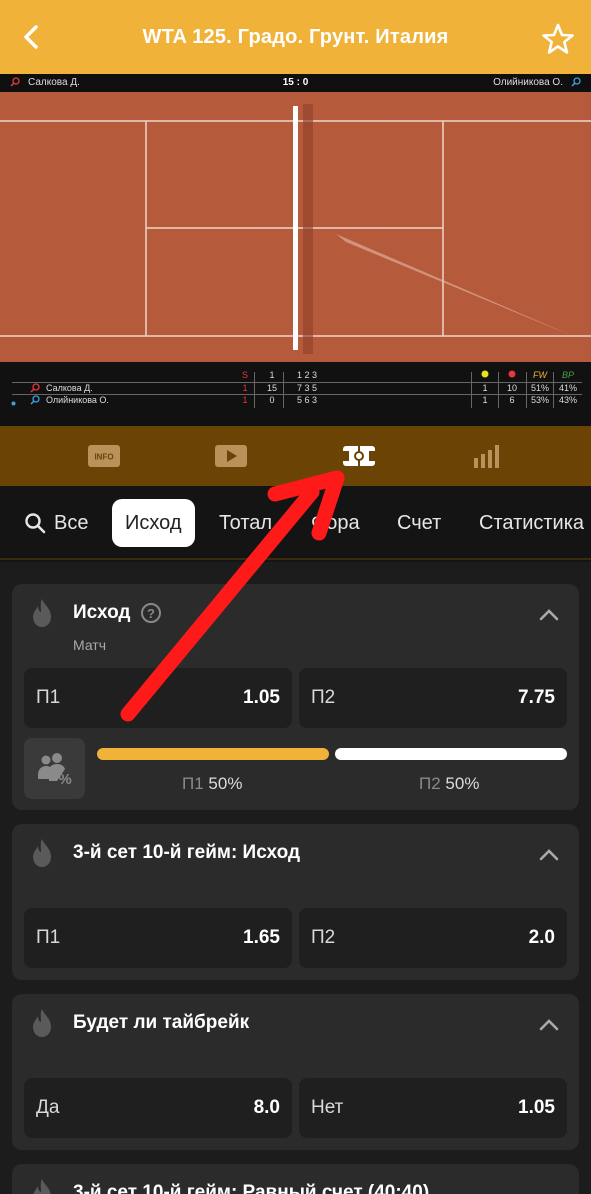 The height and width of the screenshot is (1194, 591). I want to click on bet-percent-p1: П1 50%, so click(212, 783).